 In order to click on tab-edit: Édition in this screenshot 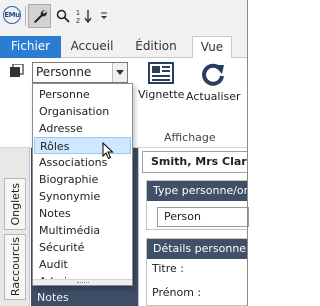, I will do `click(156, 47)`.